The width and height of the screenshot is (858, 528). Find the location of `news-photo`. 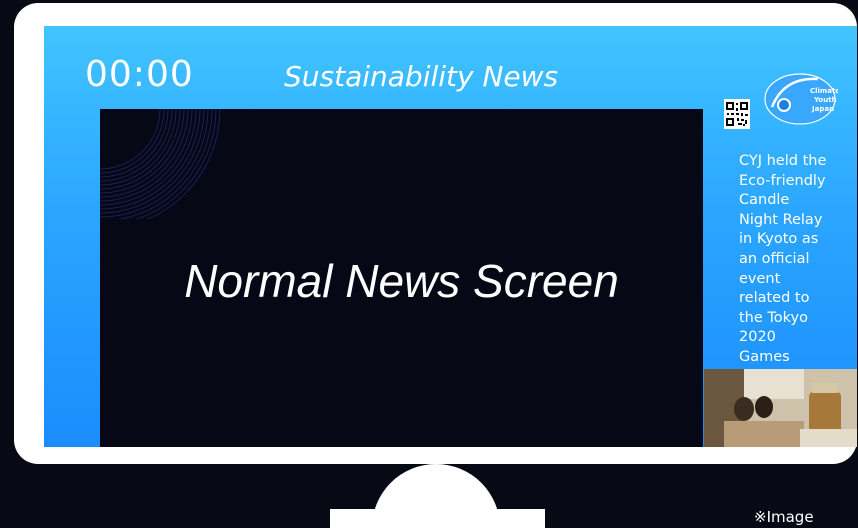

news-photo is located at coordinates (780, 408).